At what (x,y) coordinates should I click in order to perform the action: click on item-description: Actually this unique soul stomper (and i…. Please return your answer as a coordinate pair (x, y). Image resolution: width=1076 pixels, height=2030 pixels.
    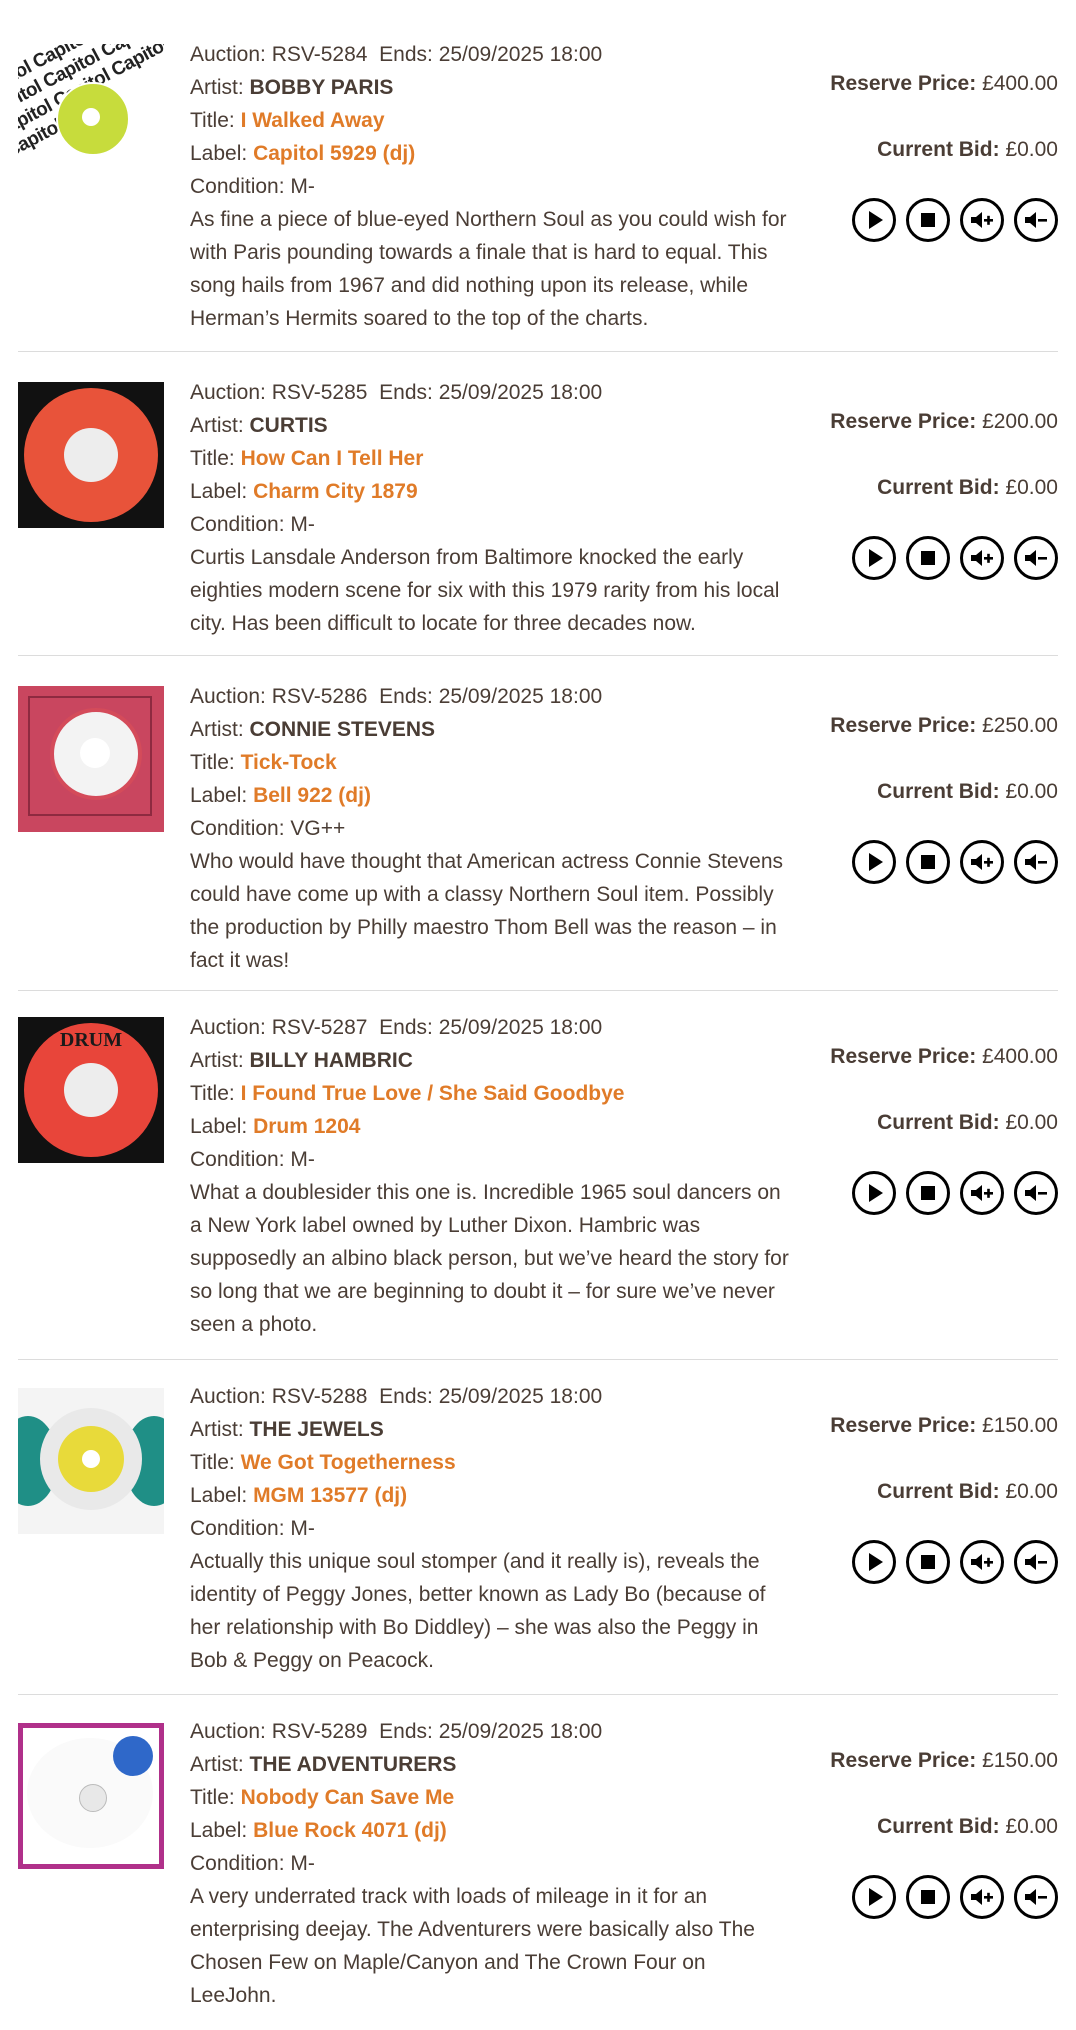
    Looking at the image, I should click on (478, 1611).